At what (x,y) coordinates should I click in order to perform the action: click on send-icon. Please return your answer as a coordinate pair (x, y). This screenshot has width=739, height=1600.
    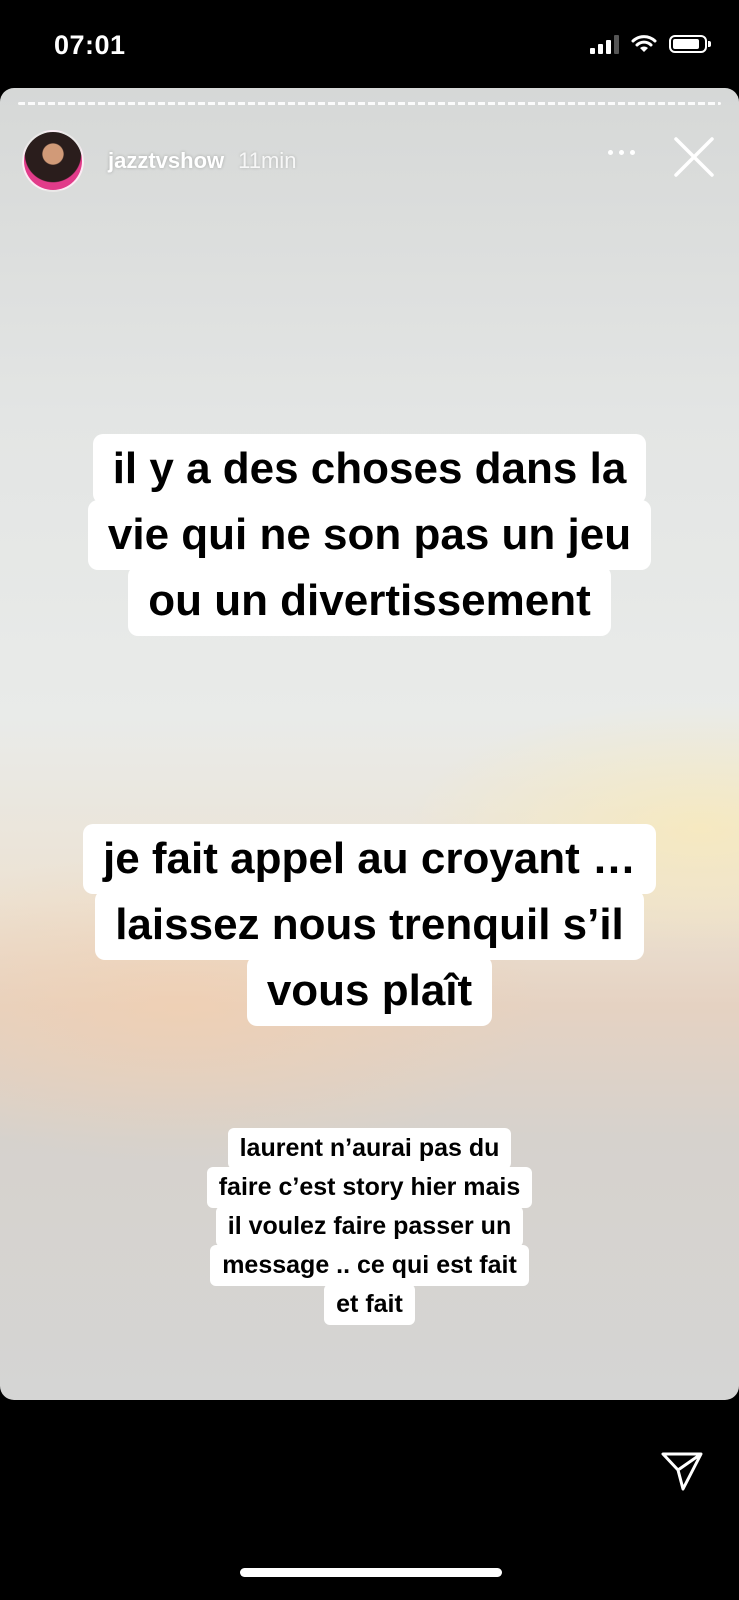
    Looking at the image, I should click on (682, 1471).